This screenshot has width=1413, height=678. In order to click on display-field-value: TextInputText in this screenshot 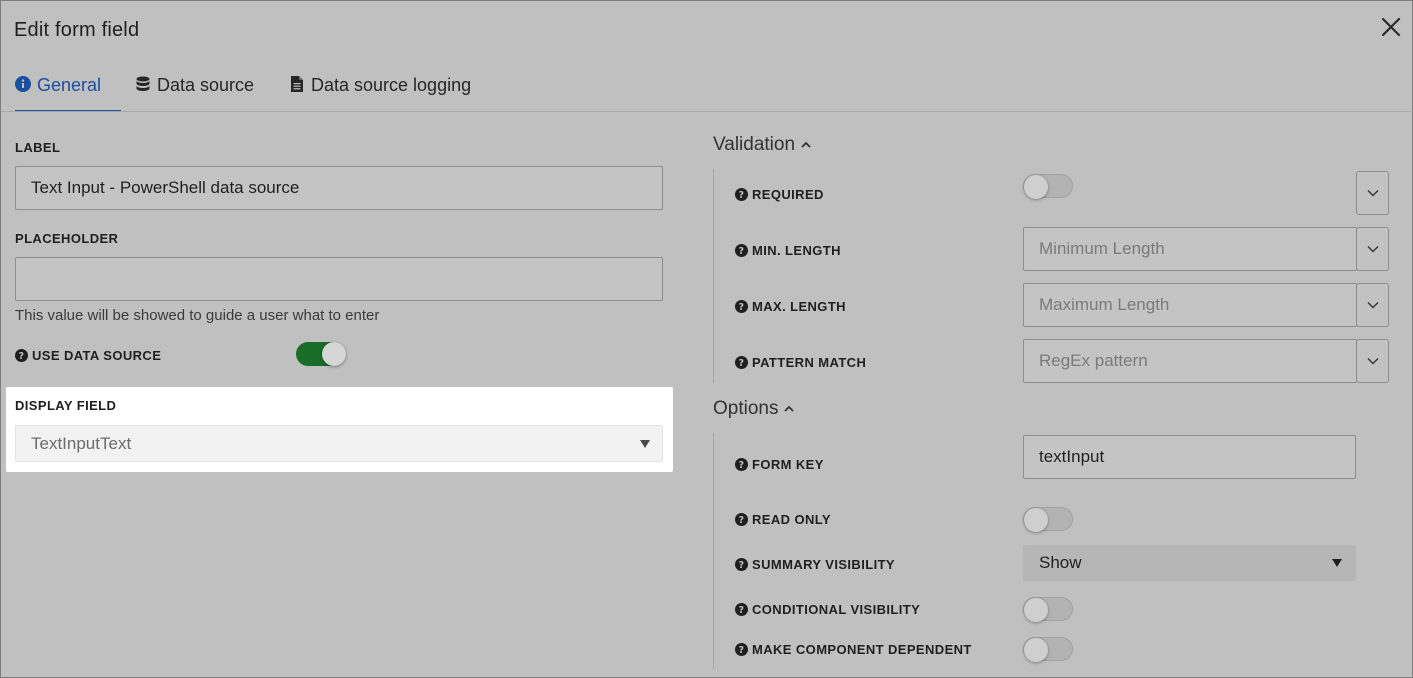, I will do `click(81, 443)`.